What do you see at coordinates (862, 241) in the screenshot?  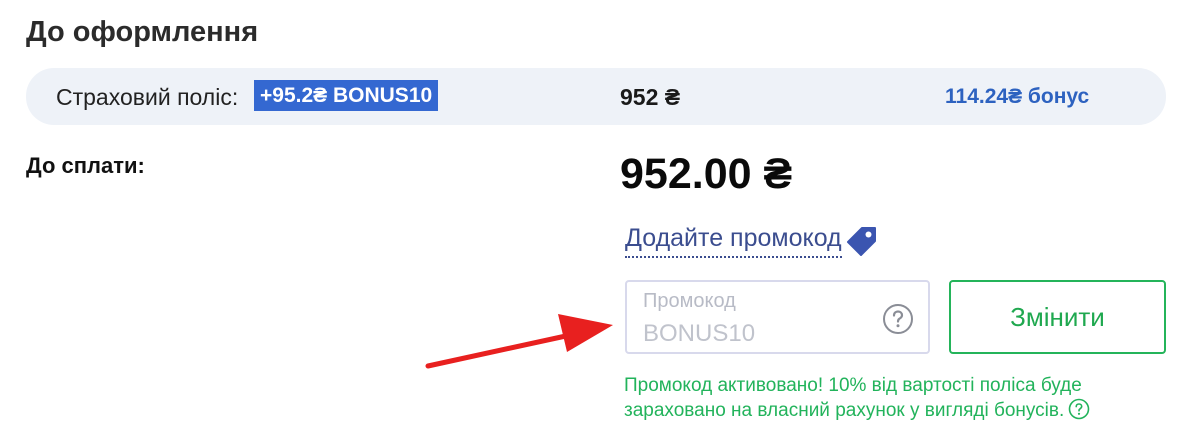 I see `tag-icon` at bounding box center [862, 241].